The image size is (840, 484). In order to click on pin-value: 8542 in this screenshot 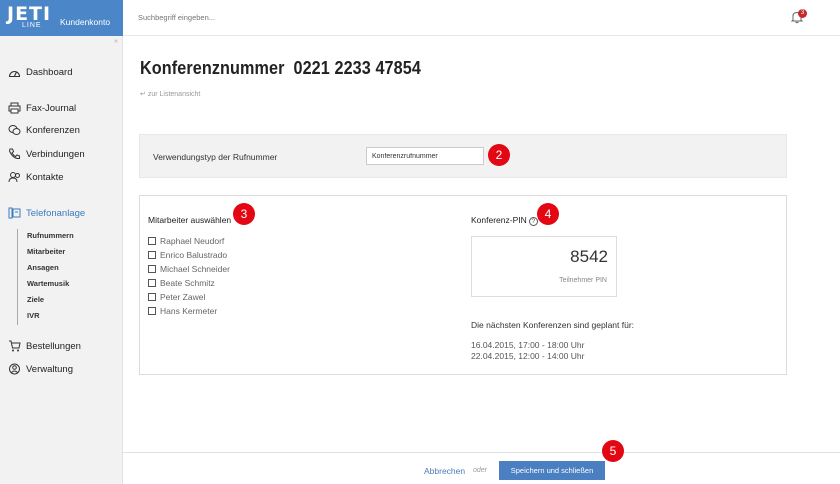, I will do `click(589, 256)`.